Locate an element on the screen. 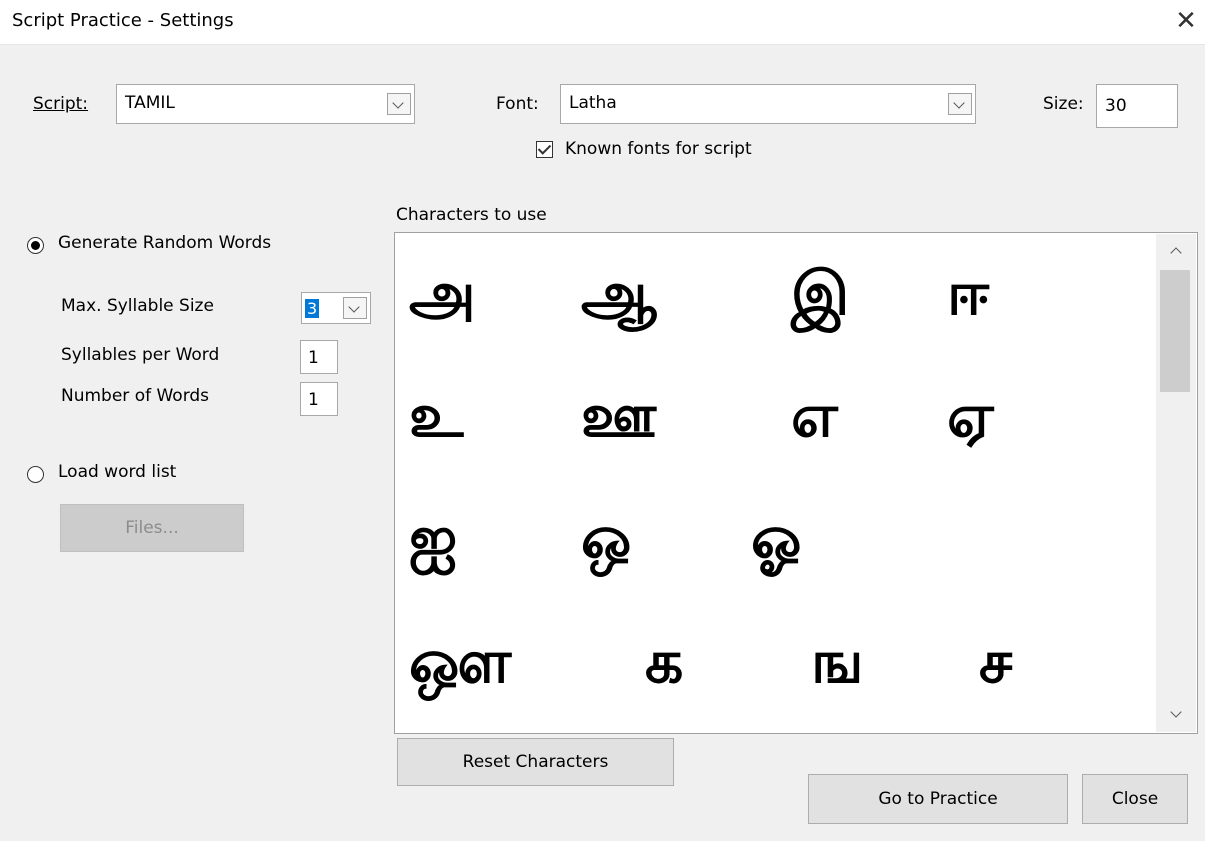 The image size is (1205, 841). characters-scrollbar is located at coordinates (1176, 483).